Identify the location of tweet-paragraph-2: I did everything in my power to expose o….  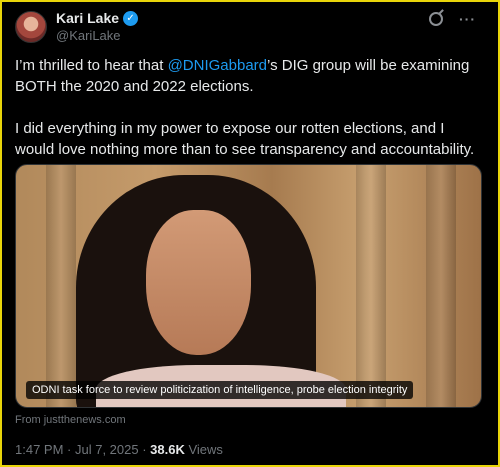
(245, 139).